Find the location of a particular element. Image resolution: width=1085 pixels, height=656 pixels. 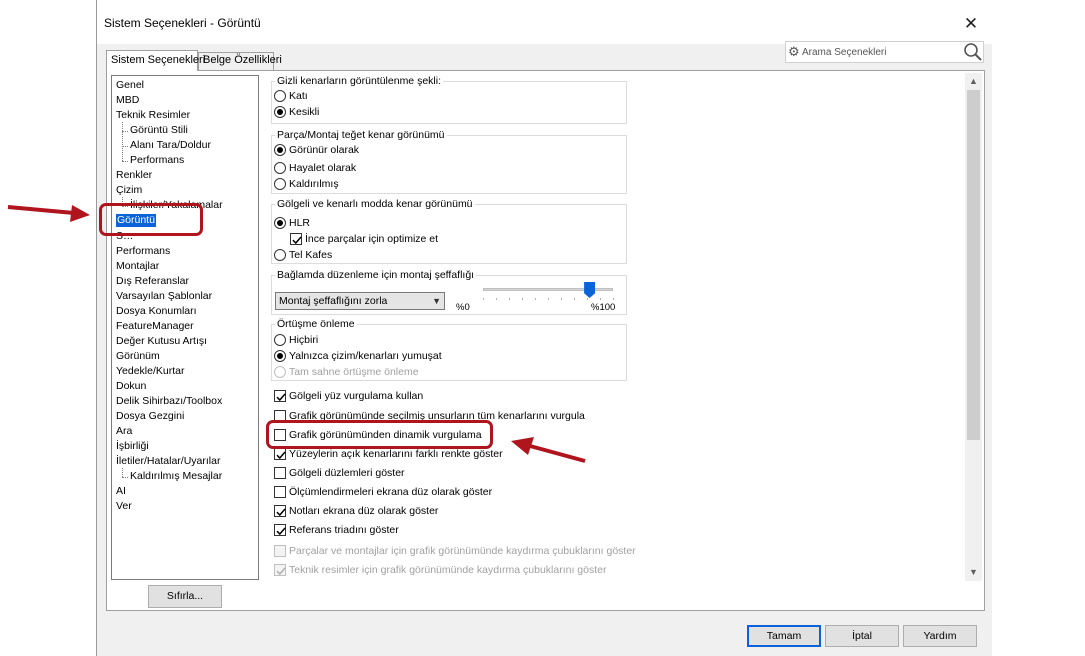

slider-min-label: %0 is located at coordinates (463, 307).